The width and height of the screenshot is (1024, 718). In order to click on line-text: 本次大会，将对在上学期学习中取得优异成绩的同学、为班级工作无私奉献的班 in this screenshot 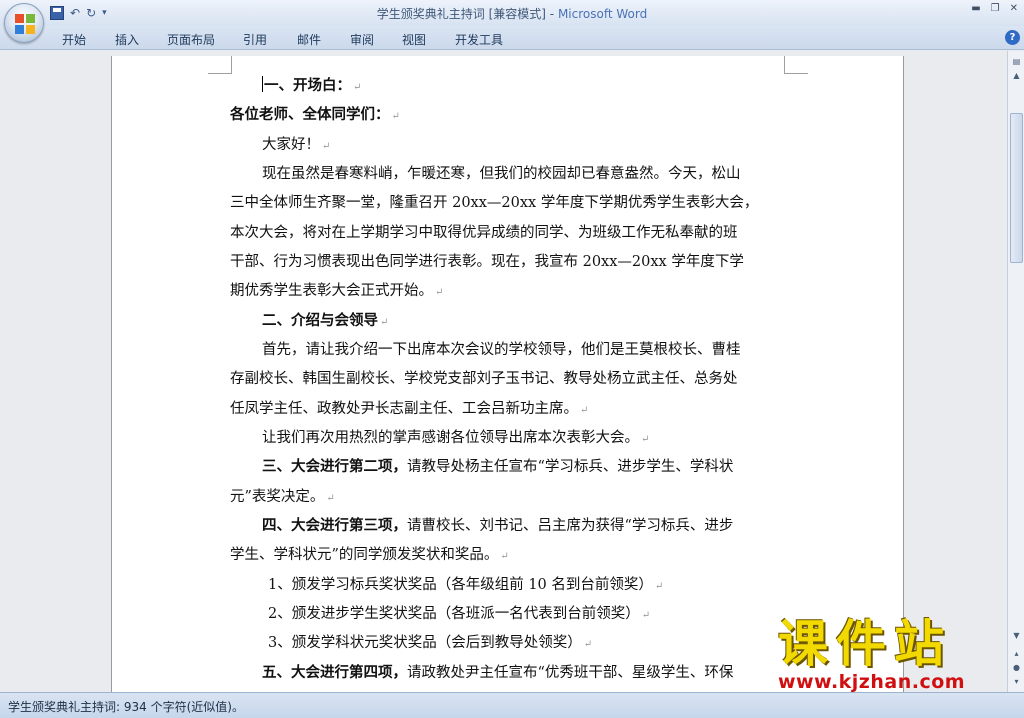, I will do `click(484, 233)`.